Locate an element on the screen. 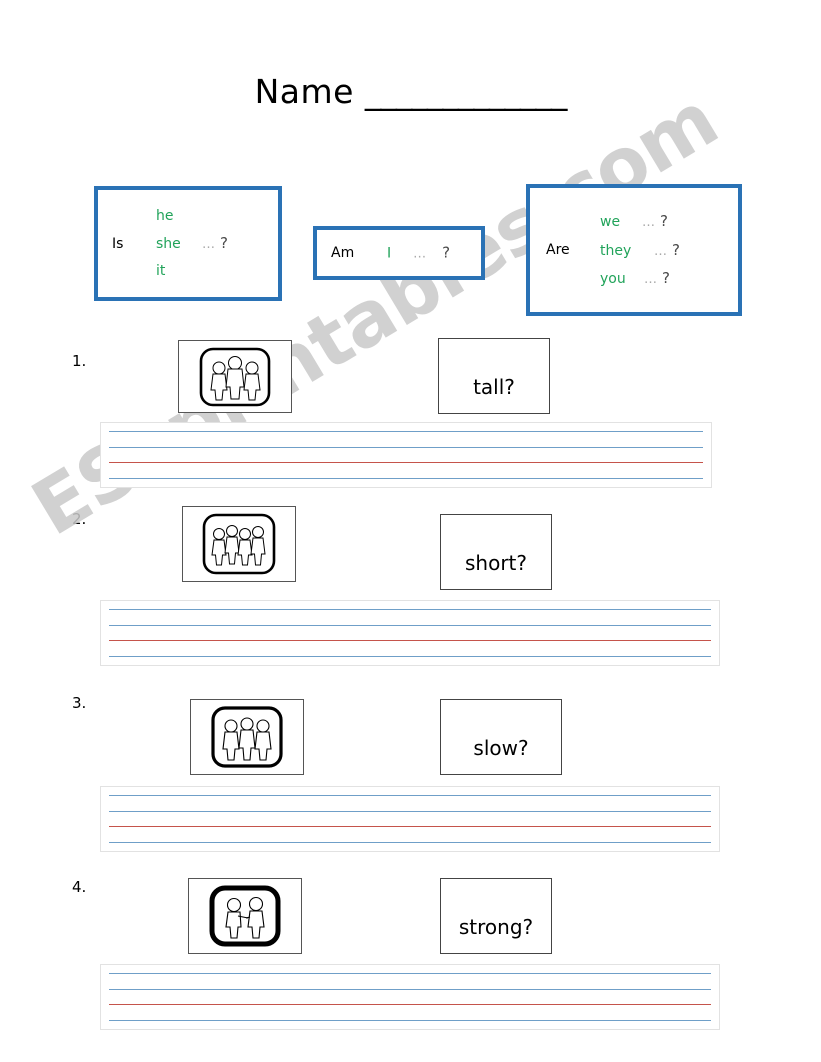 The height and width of the screenshot is (1062, 821). grammar-box-are: Are we … ? they … ? you … ? is located at coordinates (634, 250).